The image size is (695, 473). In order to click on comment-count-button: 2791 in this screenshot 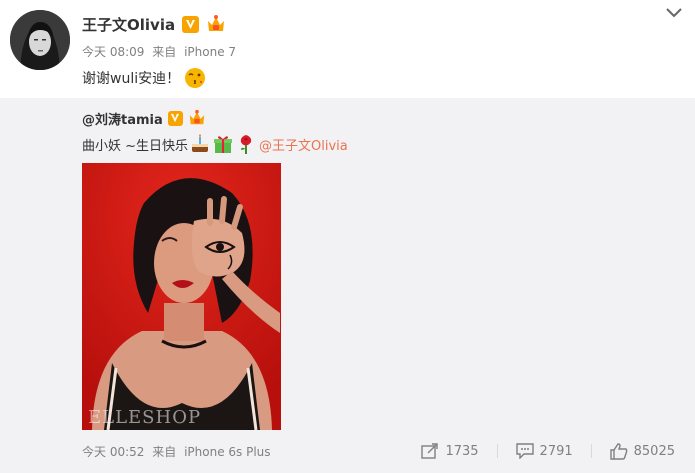, I will do `click(544, 451)`.